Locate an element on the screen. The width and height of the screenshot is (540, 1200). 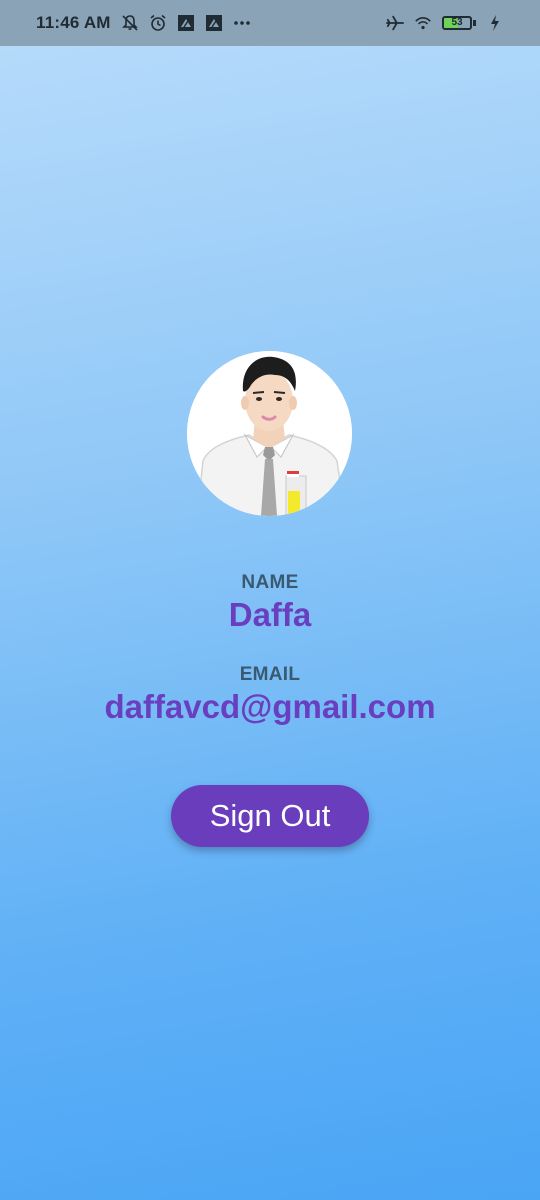
battery-cap is located at coordinates (474, 23).